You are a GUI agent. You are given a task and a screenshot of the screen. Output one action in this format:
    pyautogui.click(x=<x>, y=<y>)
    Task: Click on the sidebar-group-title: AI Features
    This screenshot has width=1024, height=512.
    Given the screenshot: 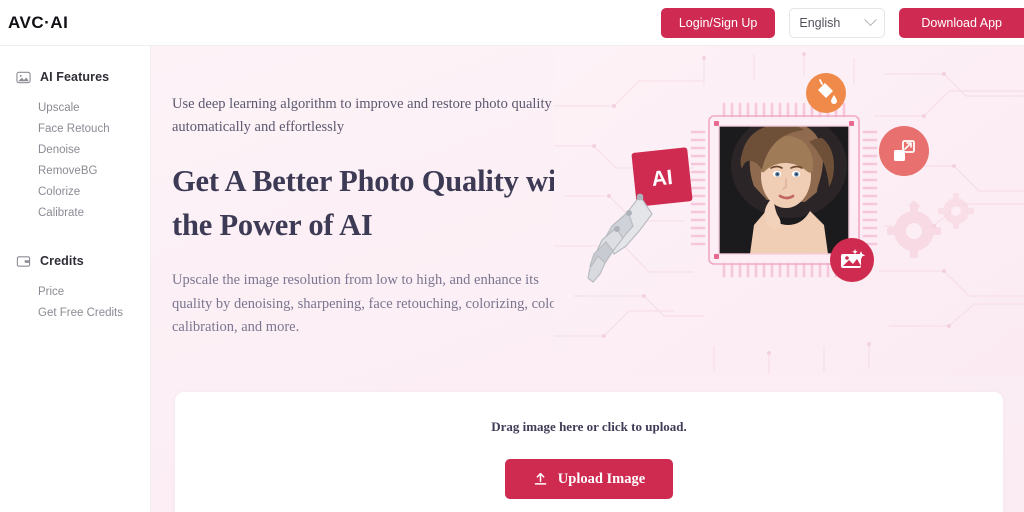 What is the action you would take?
    pyautogui.click(x=75, y=77)
    